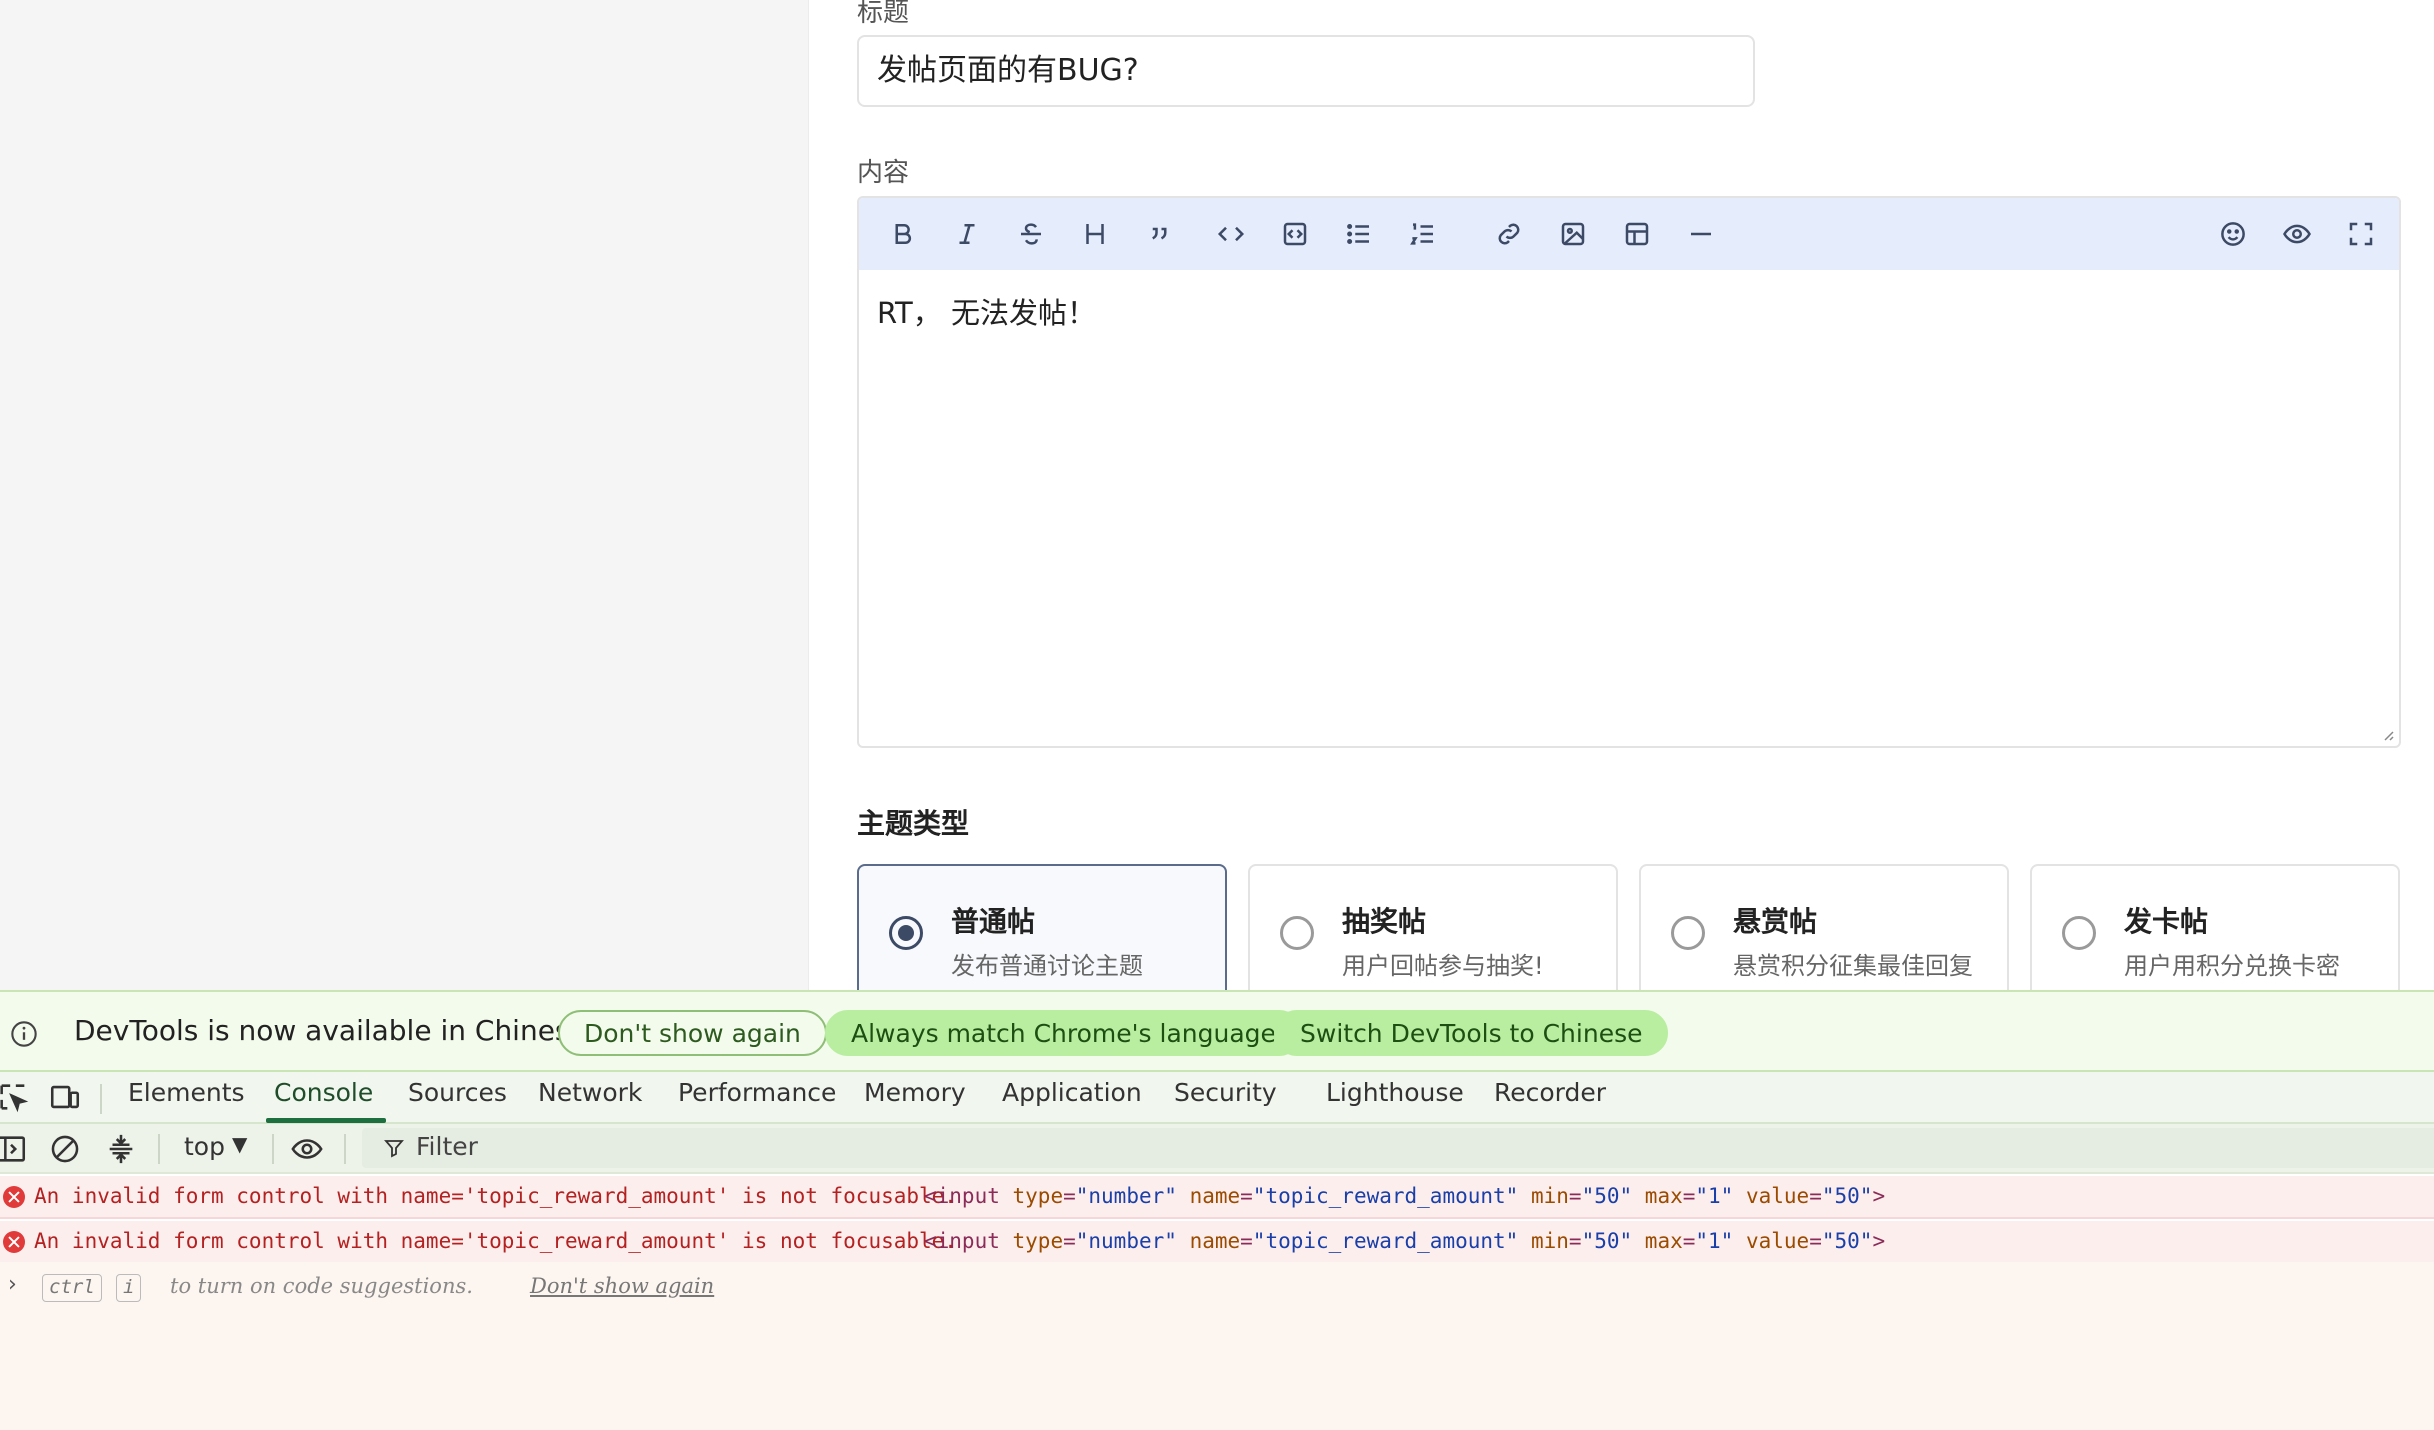 The width and height of the screenshot is (2434, 1430). I want to click on horizontal-rule-icon, so click(1701, 234).